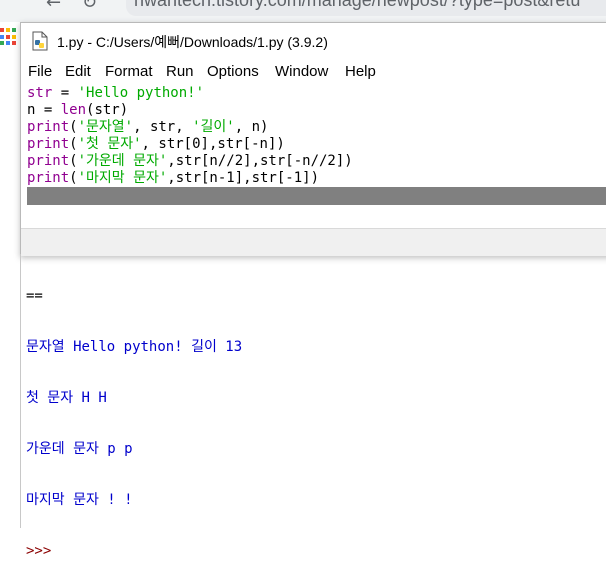 This screenshot has height=577, width=606. What do you see at coordinates (301, 71) in the screenshot?
I see `menu-window: Window` at bounding box center [301, 71].